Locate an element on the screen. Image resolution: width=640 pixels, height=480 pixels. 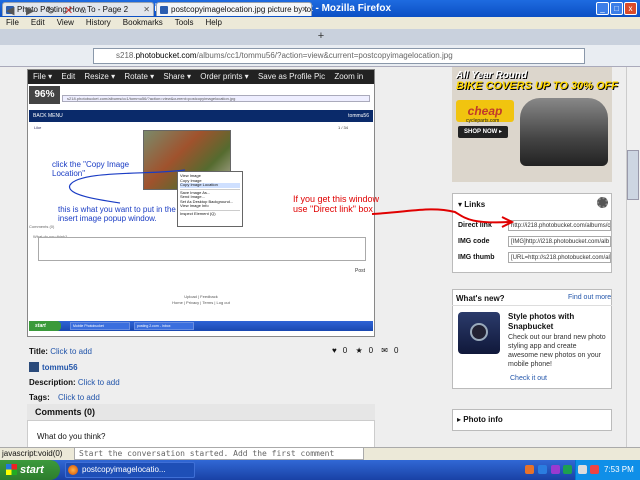
menu-history: History is located at coordinates (98, 22).